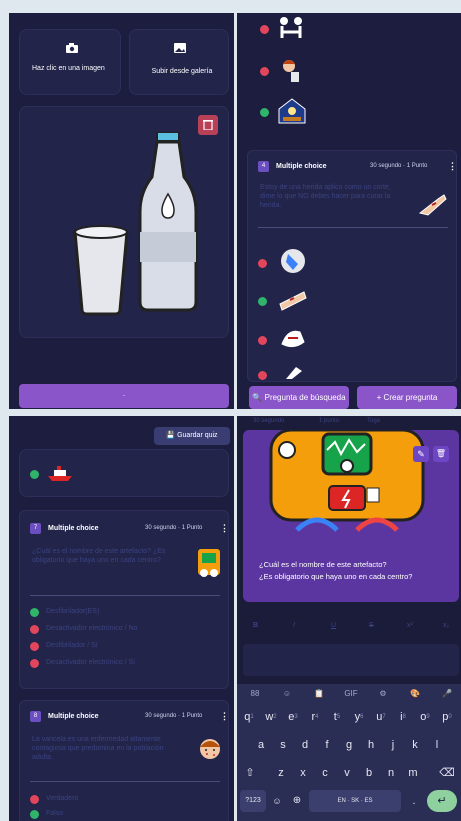  Describe the element at coordinates (337, 717) in the screenshot. I see `key-t: t5` at that location.